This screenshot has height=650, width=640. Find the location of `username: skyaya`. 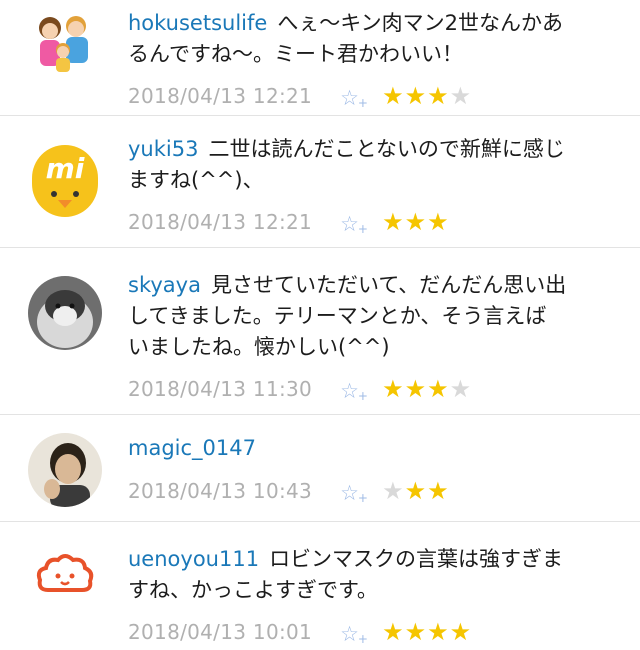

username: skyaya is located at coordinates (164, 285).